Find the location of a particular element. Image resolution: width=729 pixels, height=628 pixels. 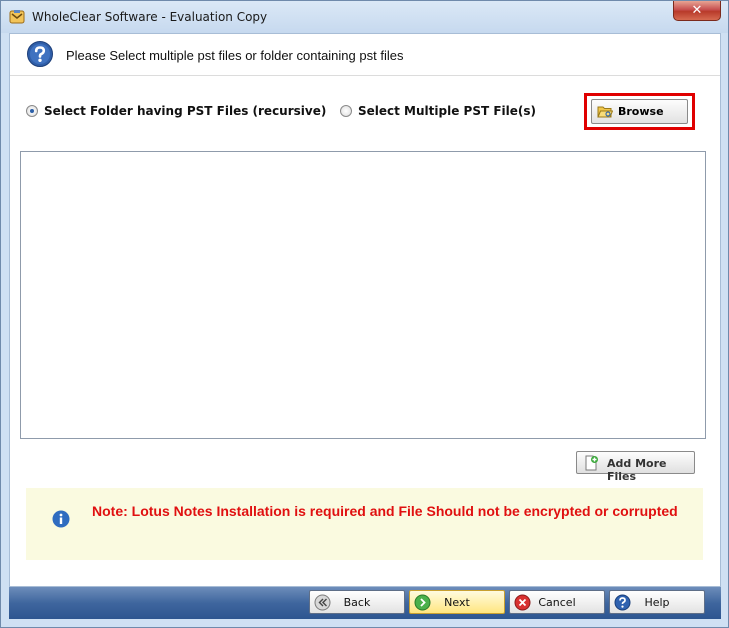

close-icon: ✕ is located at coordinates (697, 10).